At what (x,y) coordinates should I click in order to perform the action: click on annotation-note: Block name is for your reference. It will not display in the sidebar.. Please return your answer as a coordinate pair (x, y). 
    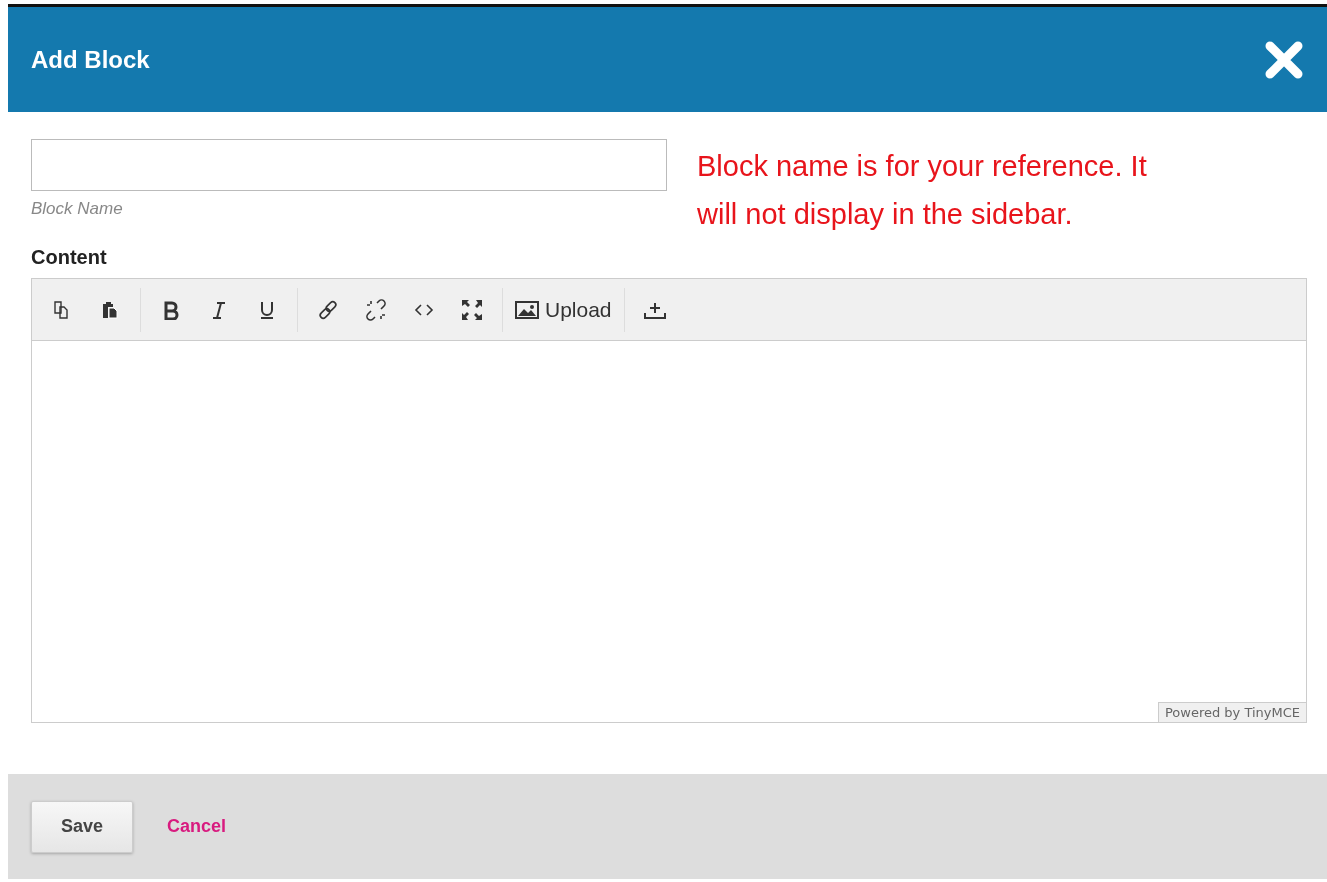
    Looking at the image, I should click on (922, 190).